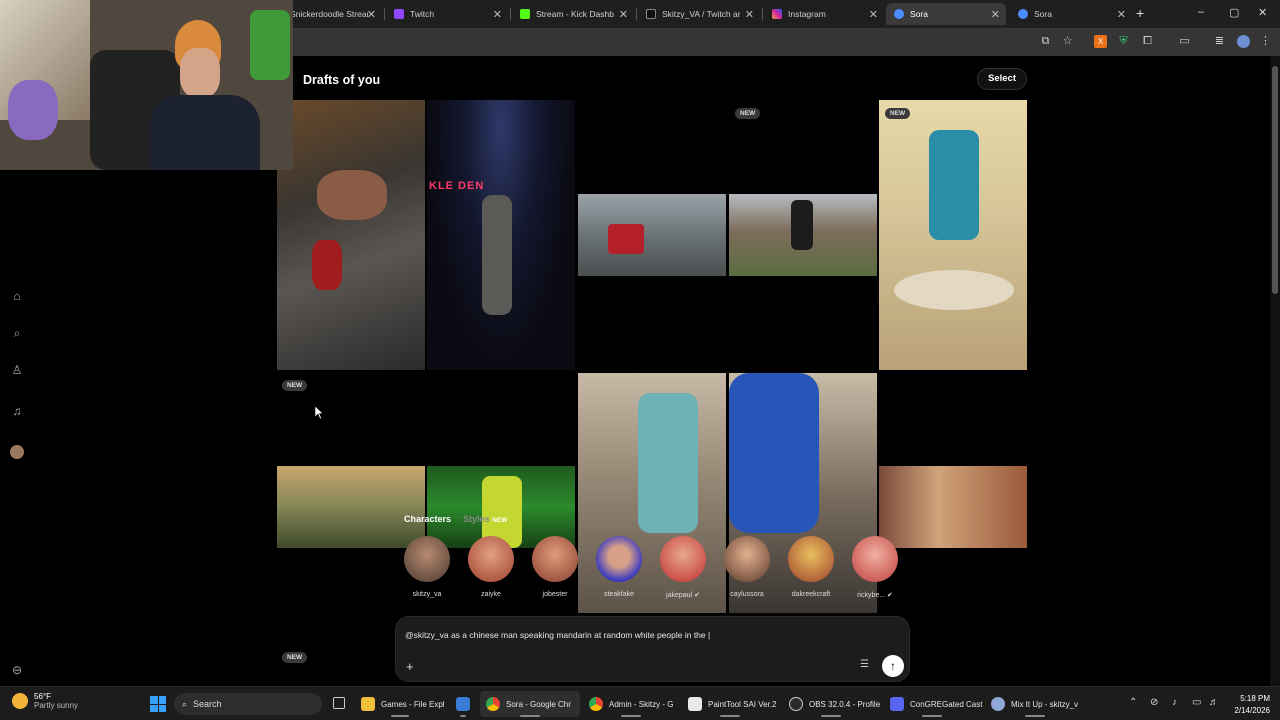  What do you see at coordinates (933, 704) in the screenshot?
I see `taskbar-app-discord: ConGREGated Cast` at bounding box center [933, 704].